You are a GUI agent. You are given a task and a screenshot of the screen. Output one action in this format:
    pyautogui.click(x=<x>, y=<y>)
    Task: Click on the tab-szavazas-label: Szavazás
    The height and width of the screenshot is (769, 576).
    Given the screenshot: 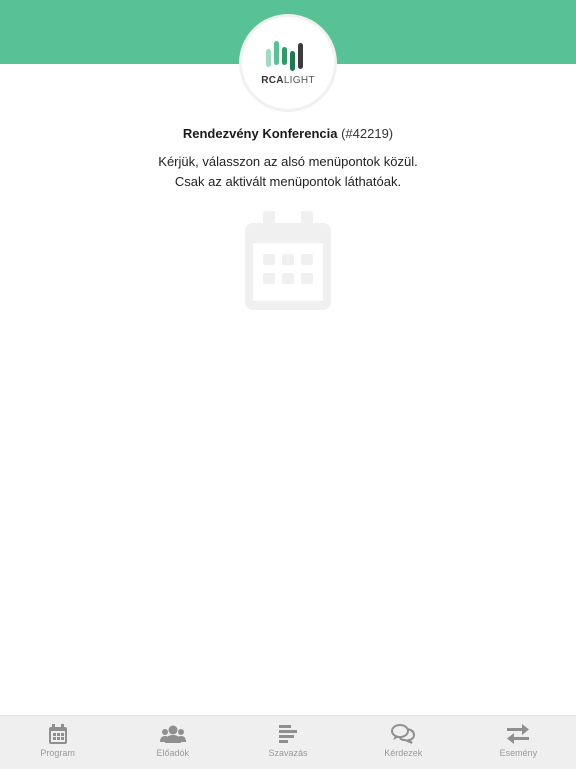 What is the action you would take?
    pyautogui.click(x=288, y=753)
    